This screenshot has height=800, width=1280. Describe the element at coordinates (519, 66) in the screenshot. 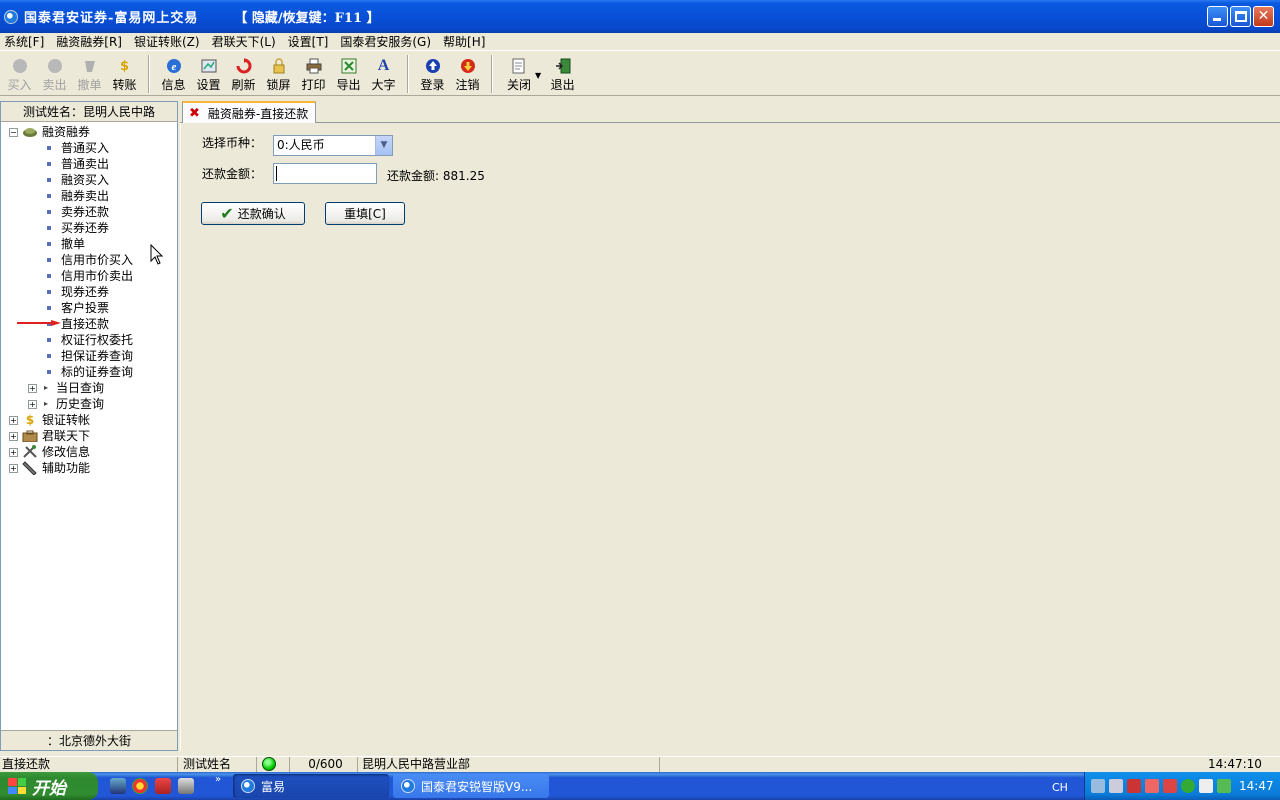

I see `close-doc-icon` at that location.